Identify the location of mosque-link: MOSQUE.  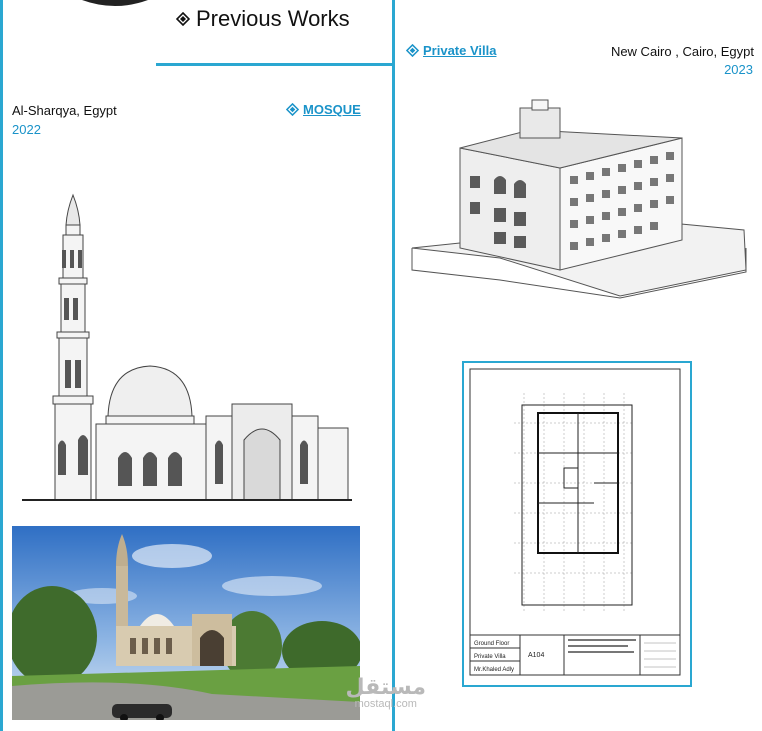
(323, 109).